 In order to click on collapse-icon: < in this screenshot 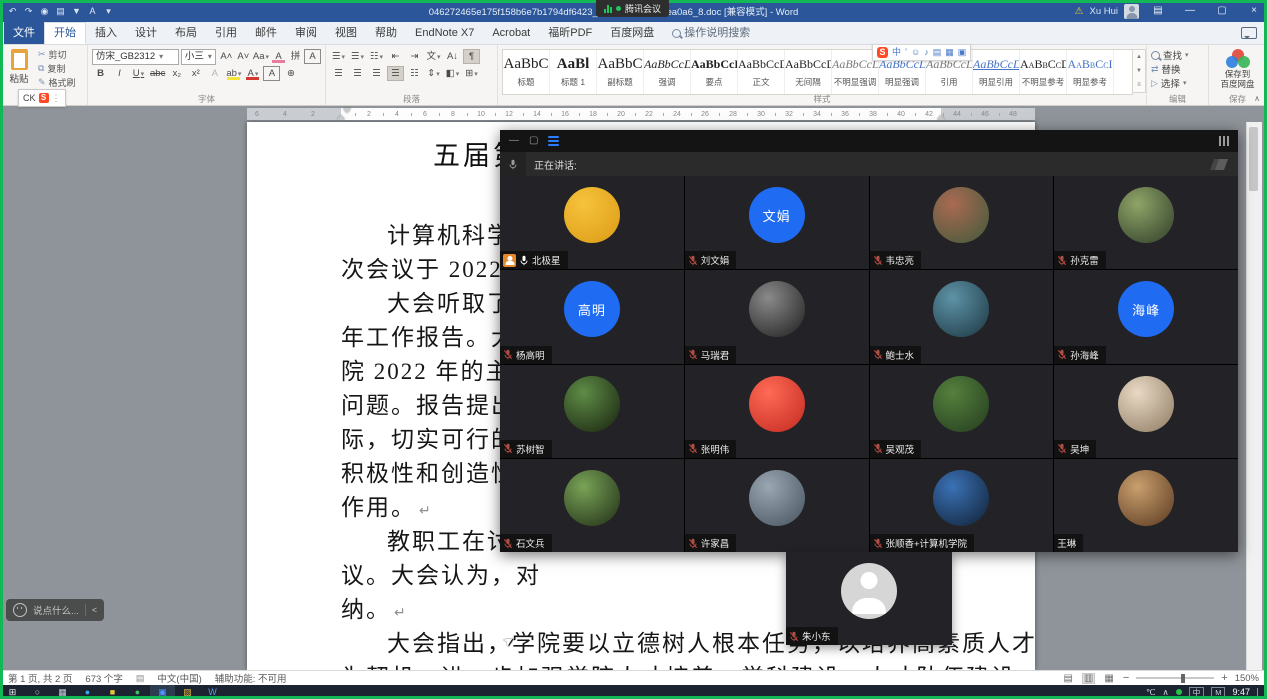, I will do `click(94, 610)`.